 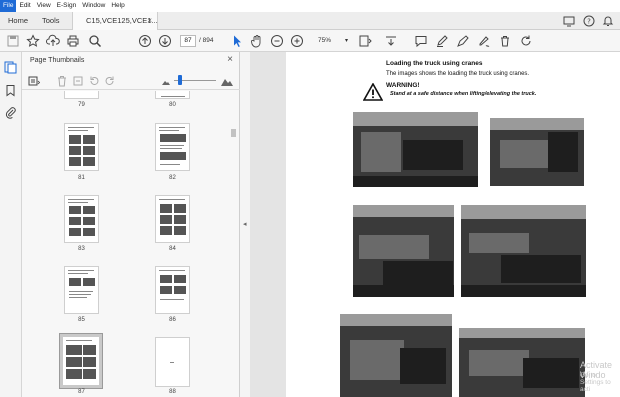 What do you see at coordinates (117, 6) in the screenshot?
I see `menu-help: Help` at bounding box center [117, 6].